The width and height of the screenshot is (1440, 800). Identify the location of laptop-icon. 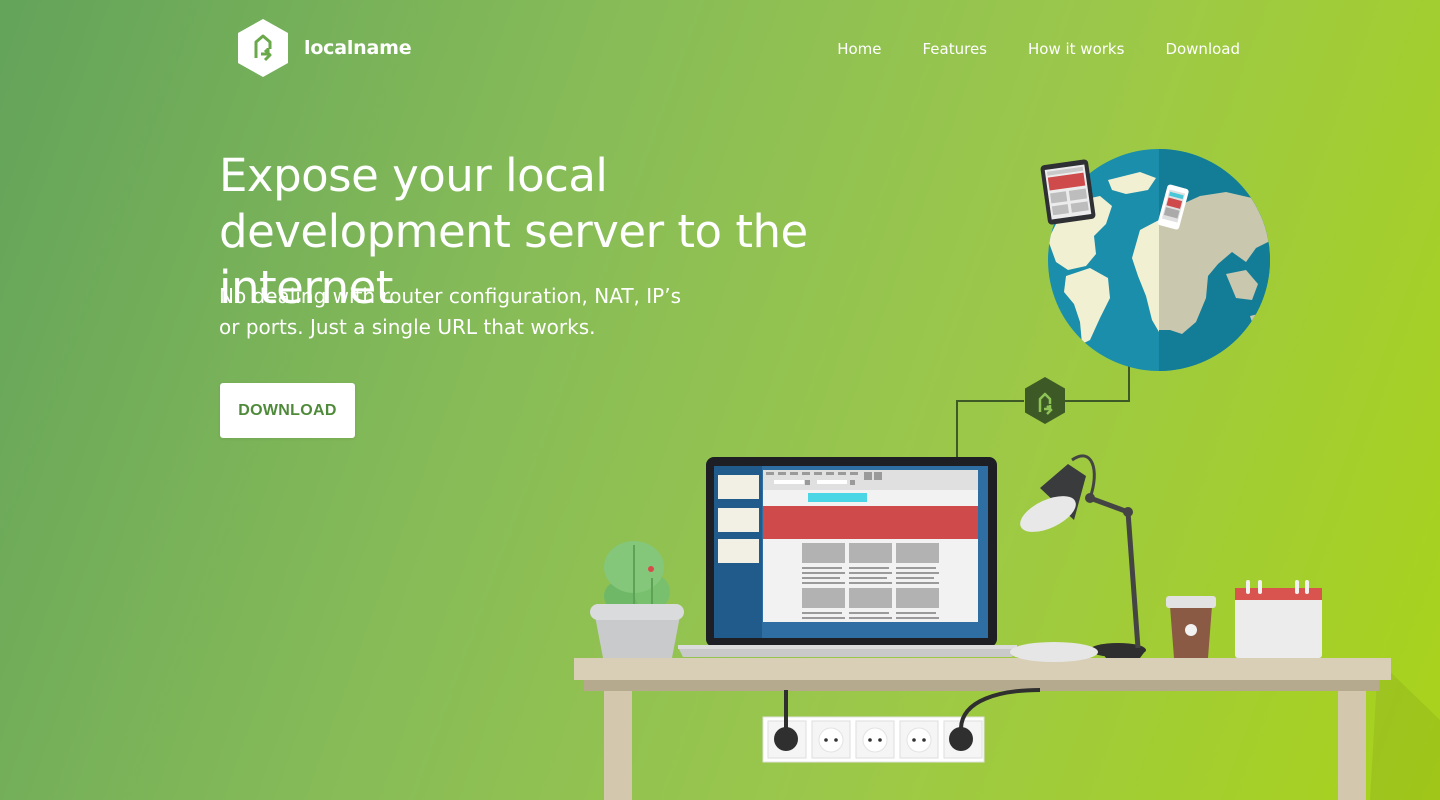
(847, 557).